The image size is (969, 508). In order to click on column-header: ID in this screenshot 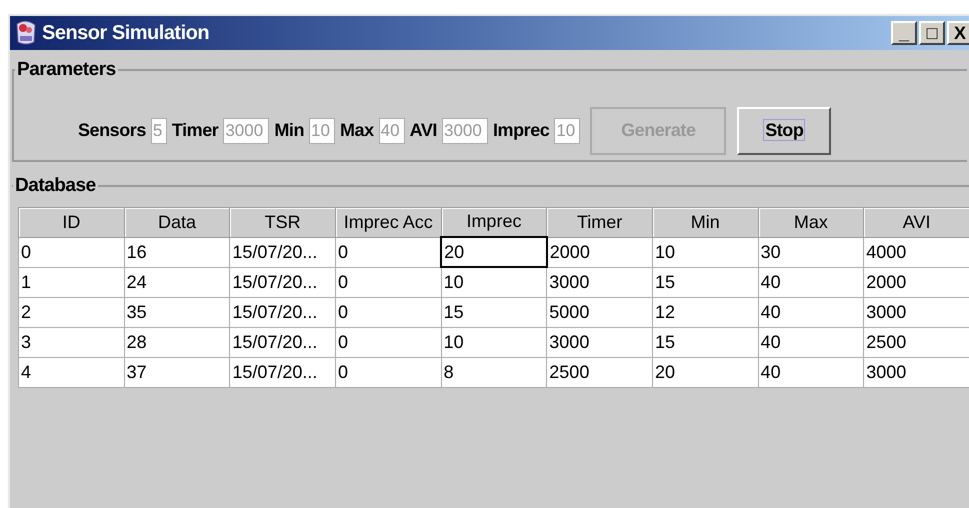, I will do `click(71, 222)`.